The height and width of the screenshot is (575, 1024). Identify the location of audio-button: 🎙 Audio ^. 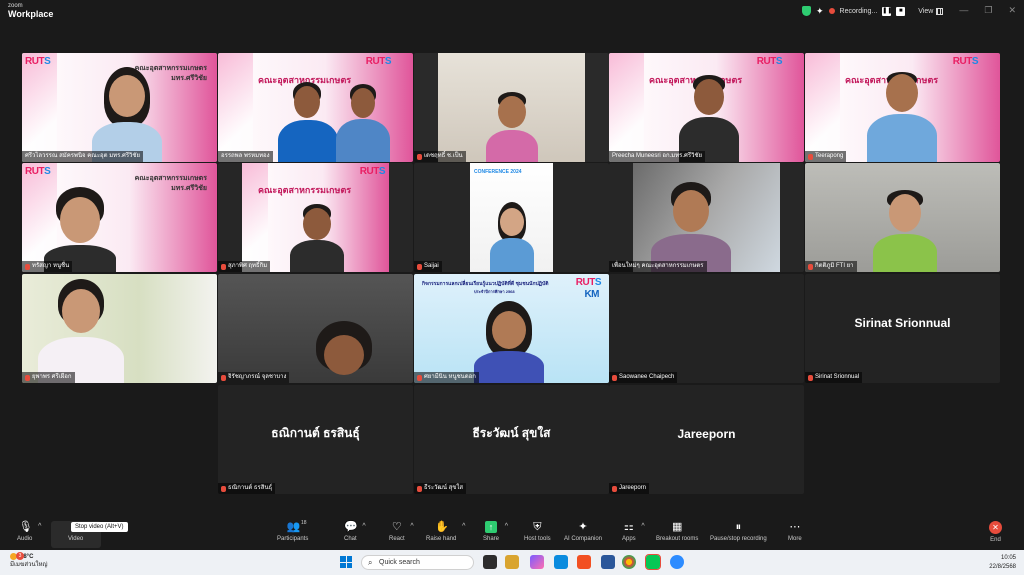
(29, 531).